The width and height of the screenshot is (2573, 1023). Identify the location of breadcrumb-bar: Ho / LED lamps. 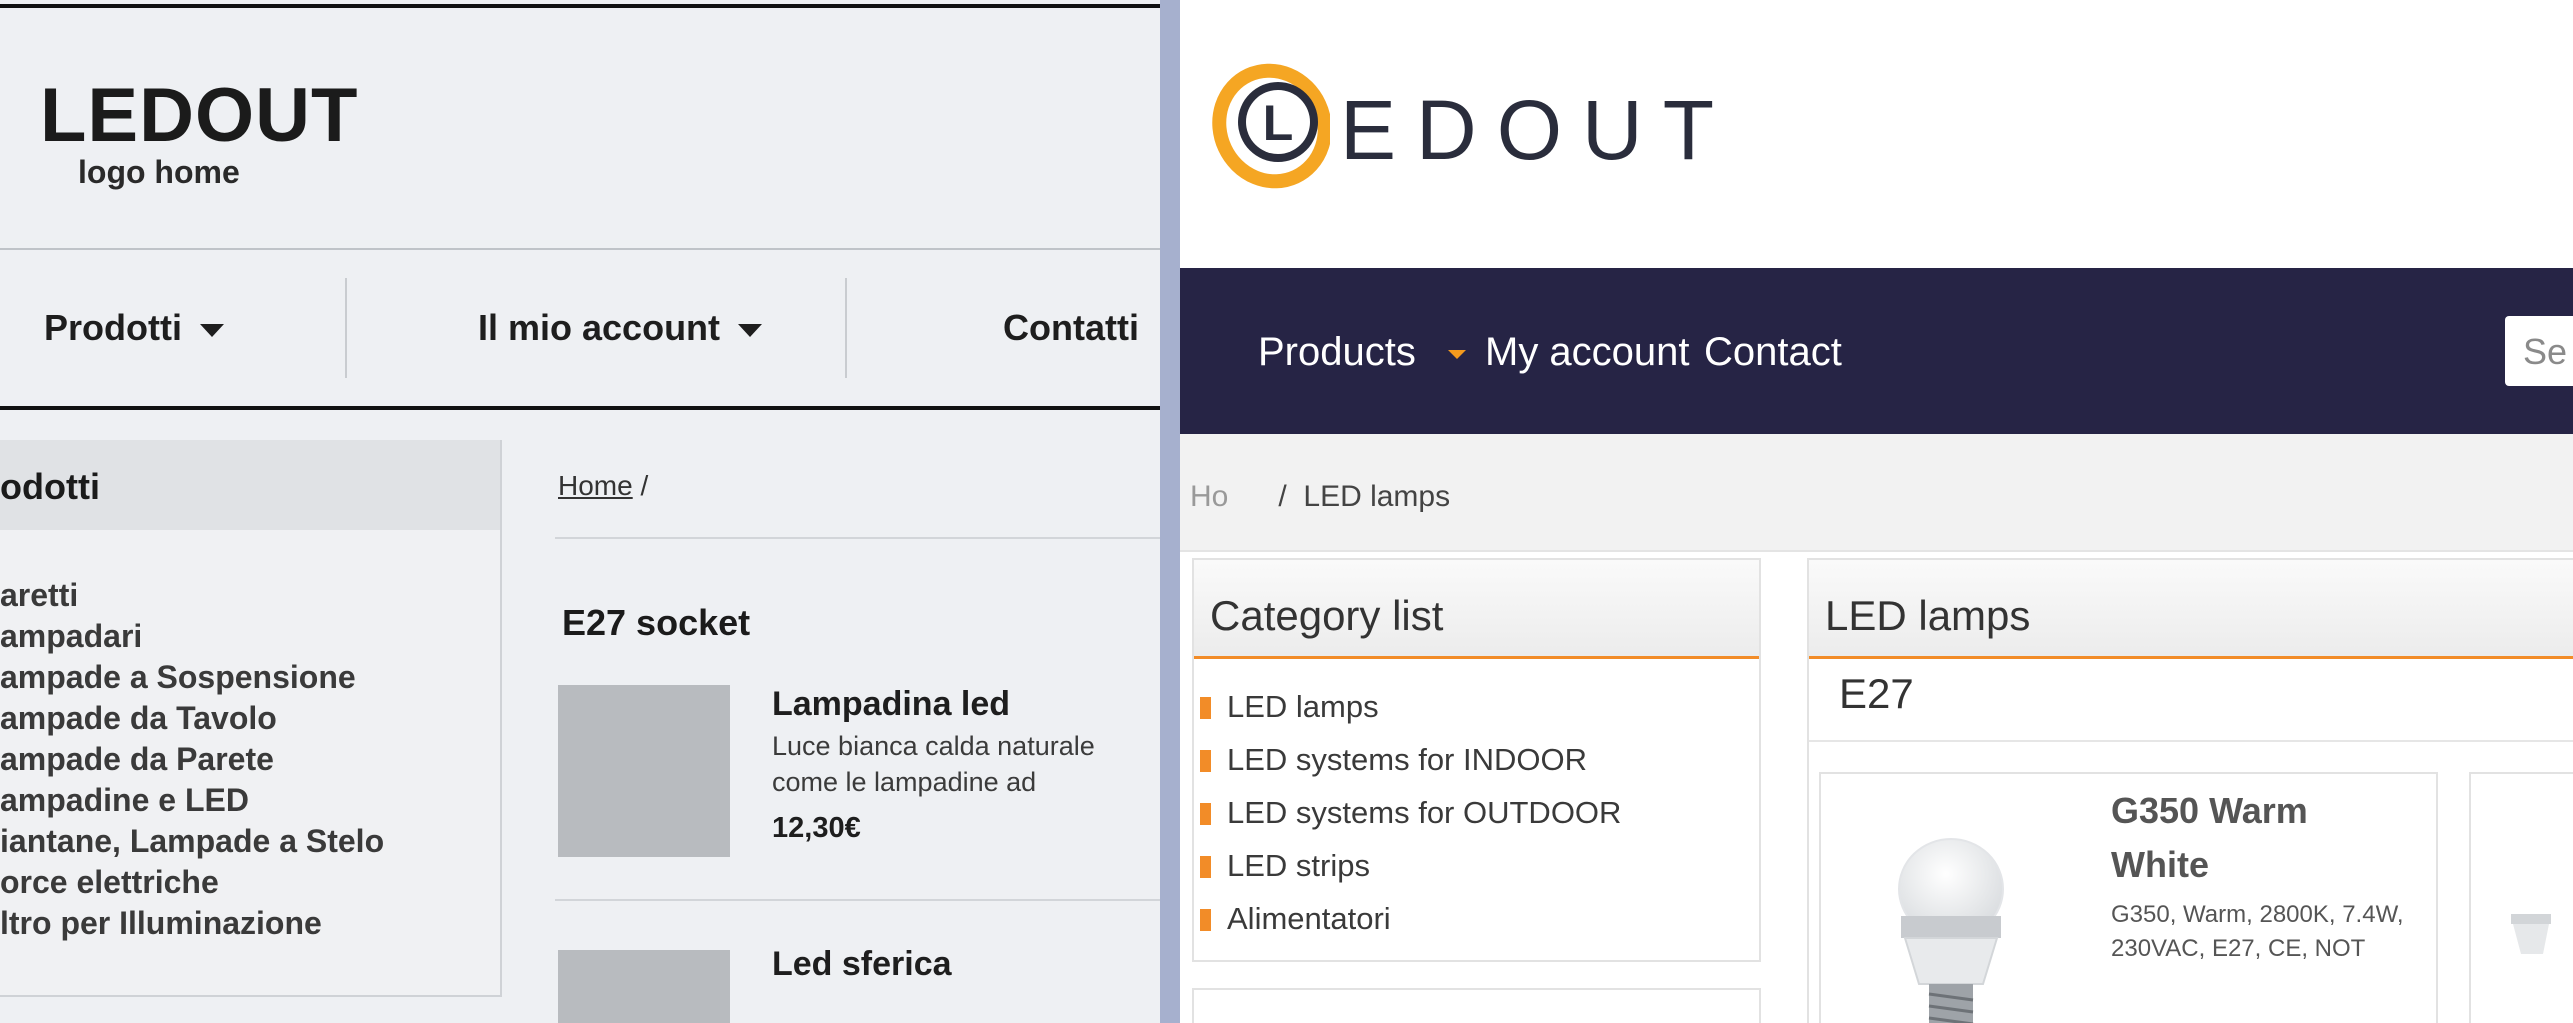
(1876, 493).